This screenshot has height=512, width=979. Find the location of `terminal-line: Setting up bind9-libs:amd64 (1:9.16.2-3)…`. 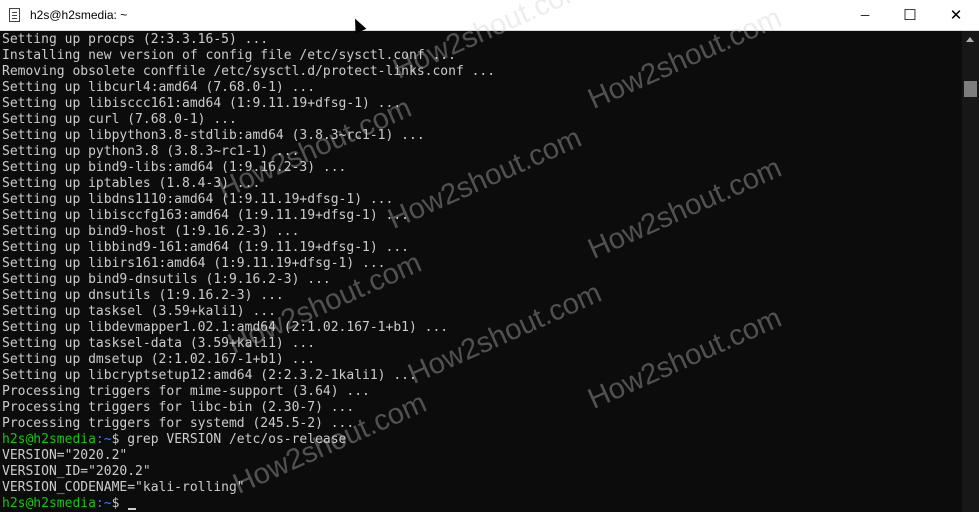

terminal-line: Setting up bind9-libs:amd64 (1:9.16.2-3)… is located at coordinates (174, 167).